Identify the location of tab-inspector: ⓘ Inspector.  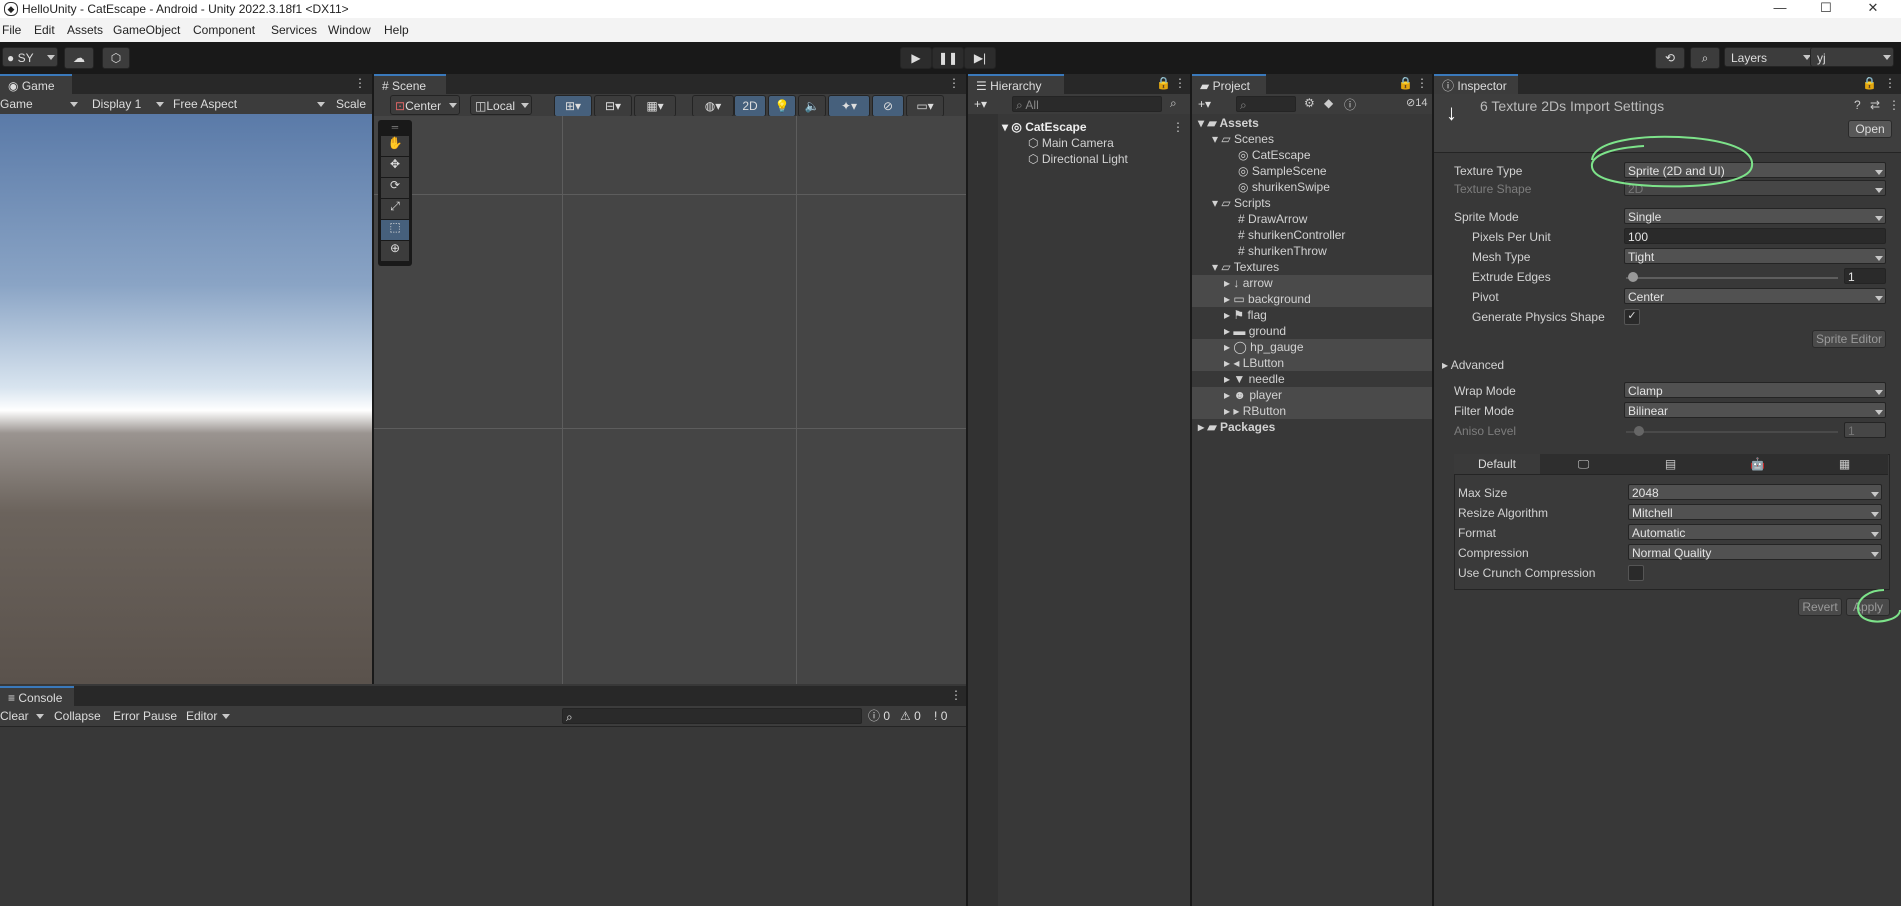
(1476, 84).